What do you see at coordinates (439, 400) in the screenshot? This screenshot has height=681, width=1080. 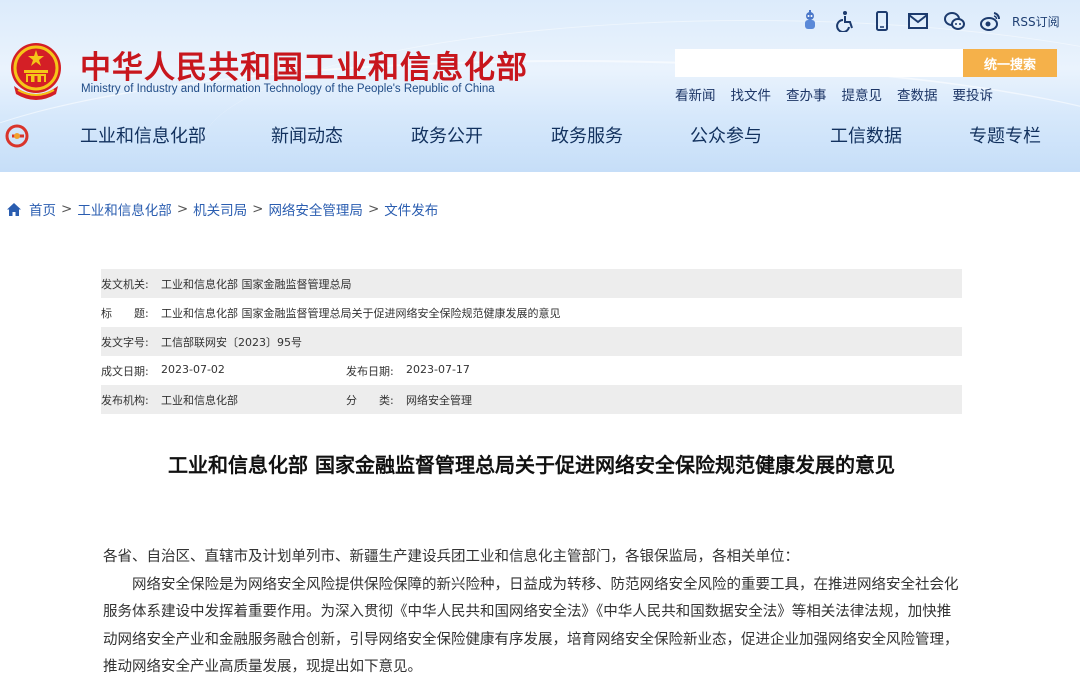 I see `meta-value: 网络安全管理` at bounding box center [439, 400].